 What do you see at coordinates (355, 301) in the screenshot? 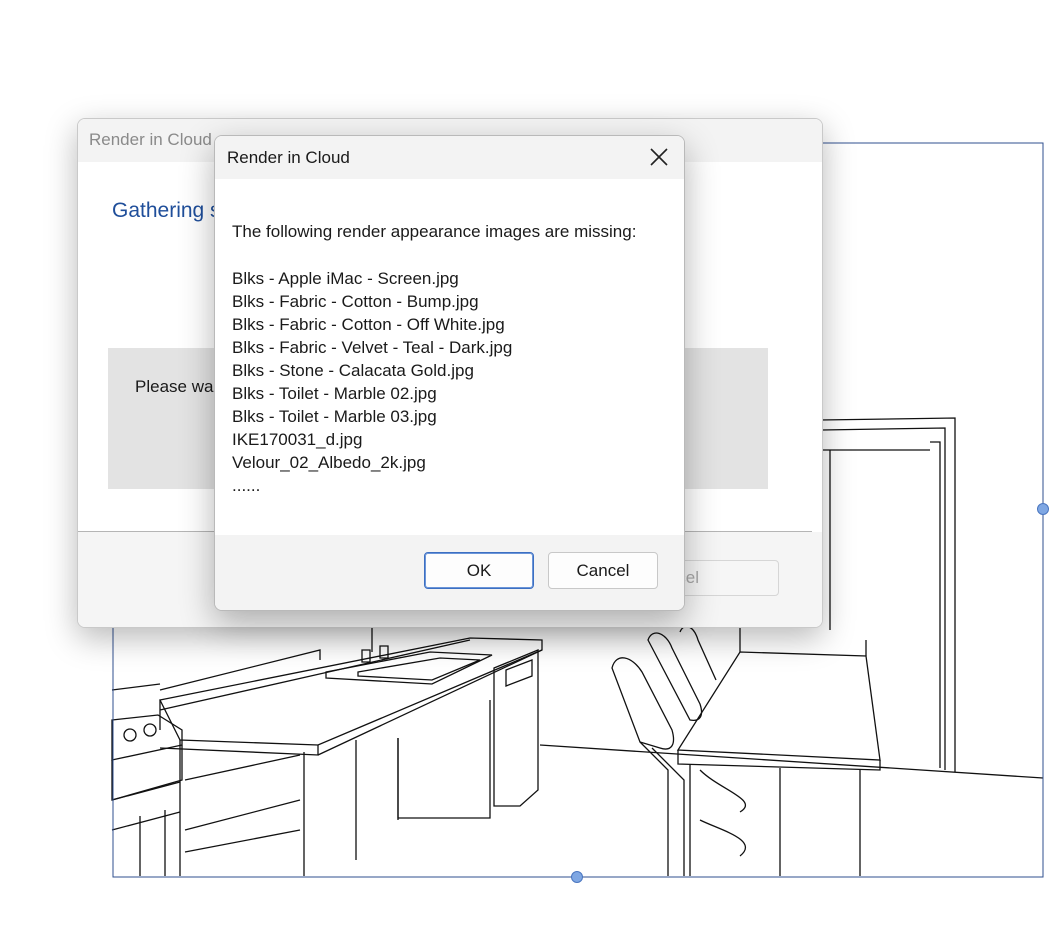
I see `list-item: Blks - Fabric - Cotton - Bump.jpg` at bounding box center [355, 301].